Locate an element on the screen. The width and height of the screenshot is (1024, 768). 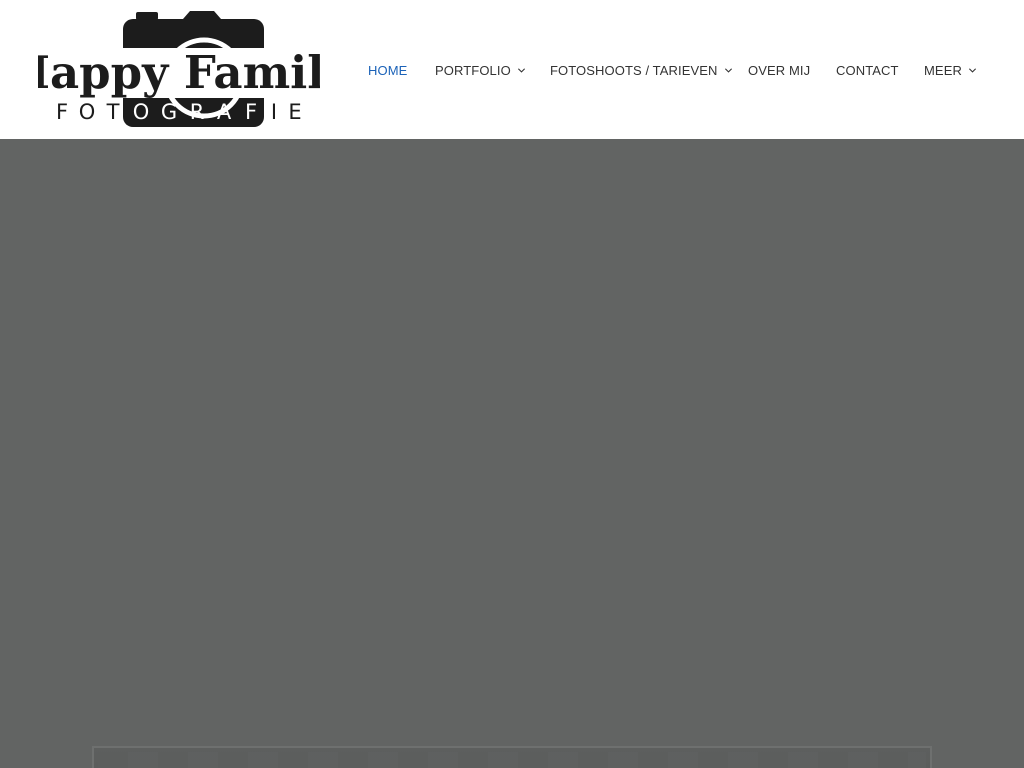
hero-image is located at coordinates (512, 760).